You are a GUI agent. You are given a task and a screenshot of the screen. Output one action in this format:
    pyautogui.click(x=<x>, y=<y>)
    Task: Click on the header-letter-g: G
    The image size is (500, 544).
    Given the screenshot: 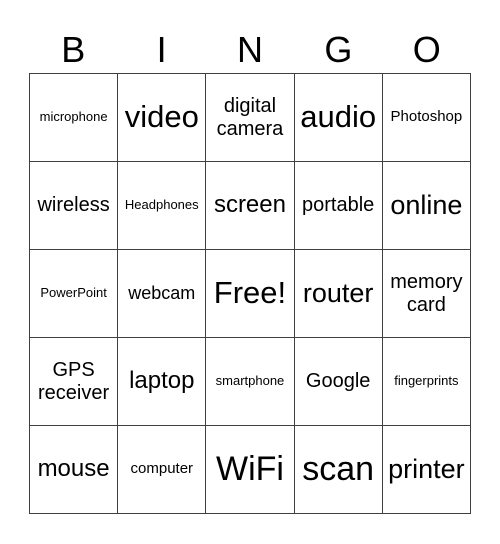 What is the action you would take?
    pyautogui.click(x=338, y=49)
    